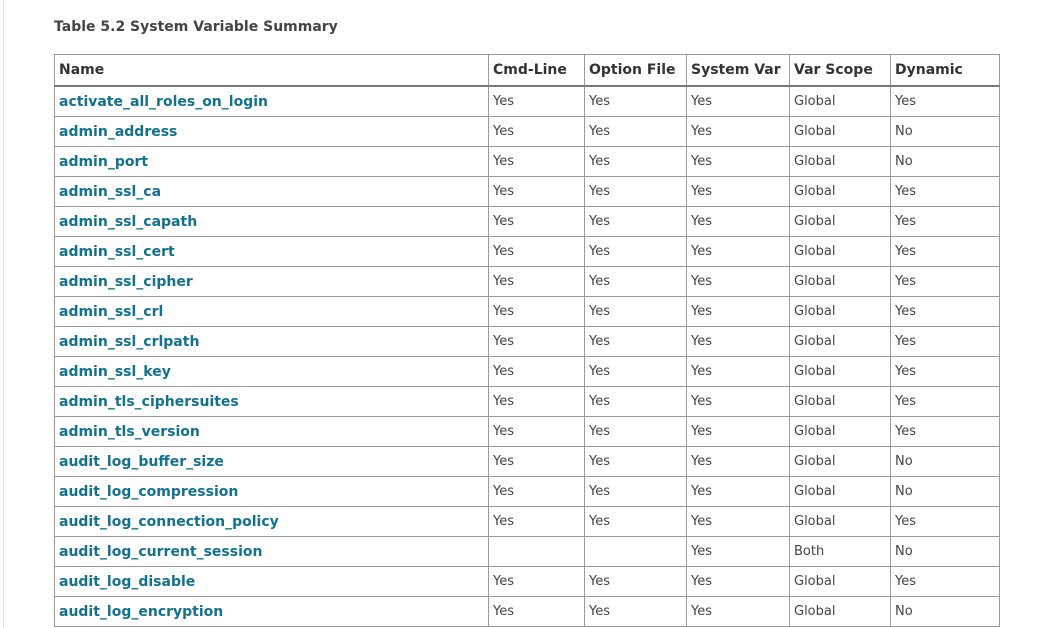 The height and width of the screenshot is (628, 1056). What do you see at coordinates (118, 132) in the screenshot?
I see `variable-link: admin_address` at bounding box center [118, 132].